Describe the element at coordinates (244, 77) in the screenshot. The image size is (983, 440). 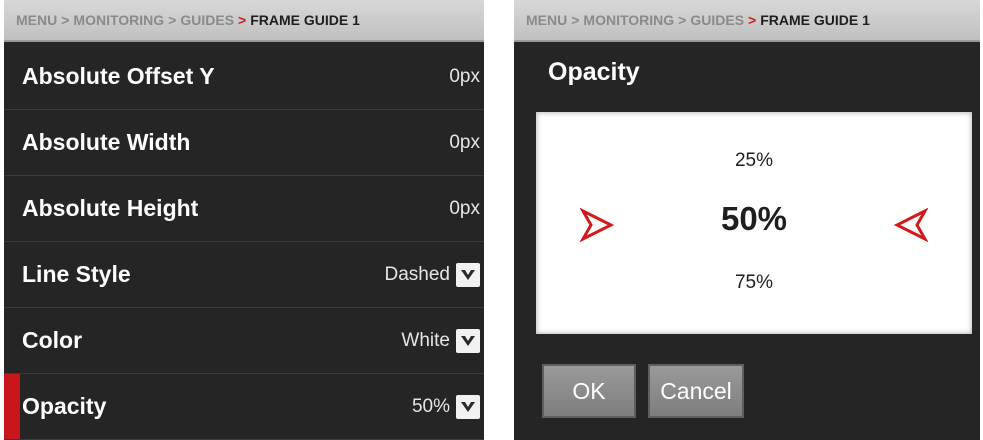
I see `setting-row-absolute-offset-y: Absolute Offset Y 0px` at that location.